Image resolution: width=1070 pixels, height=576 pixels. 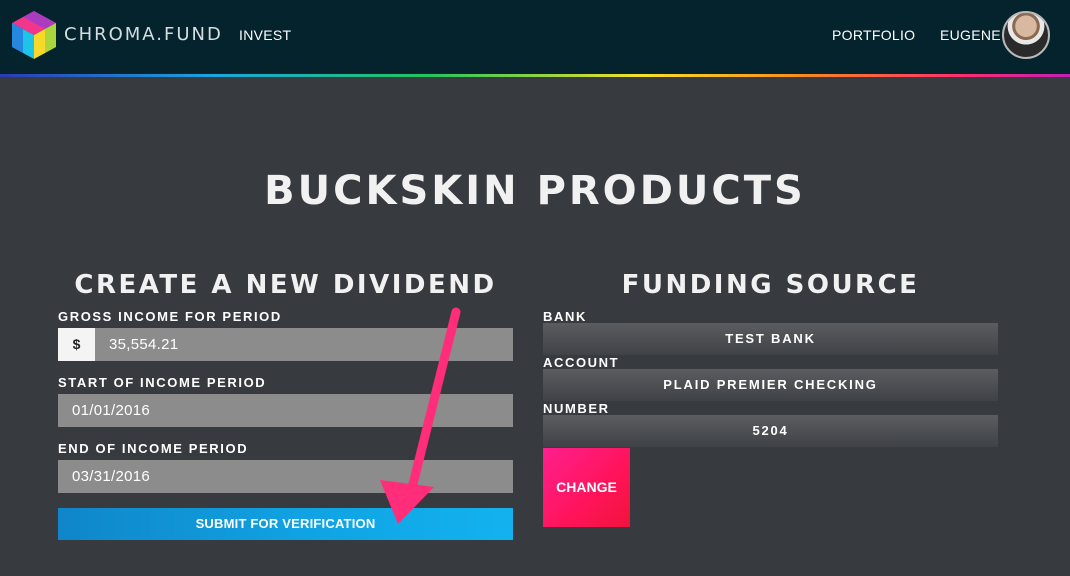 I want to click on change-funding-button: CHANGE, so click(x=586, y=487).